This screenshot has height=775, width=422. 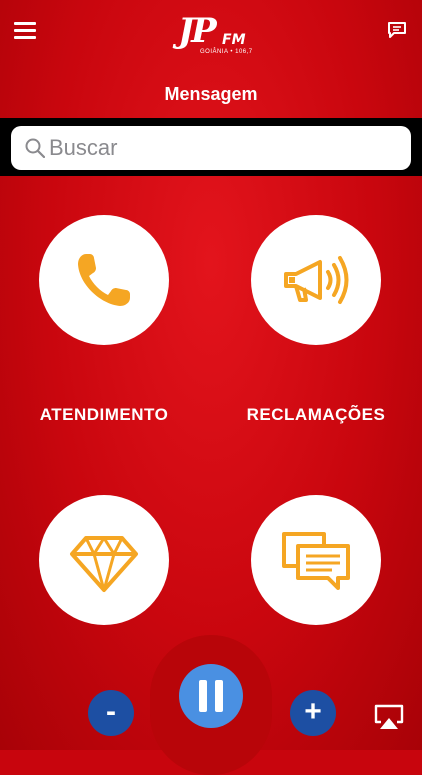 I want to click on search-input, so click(x=224, y=148).